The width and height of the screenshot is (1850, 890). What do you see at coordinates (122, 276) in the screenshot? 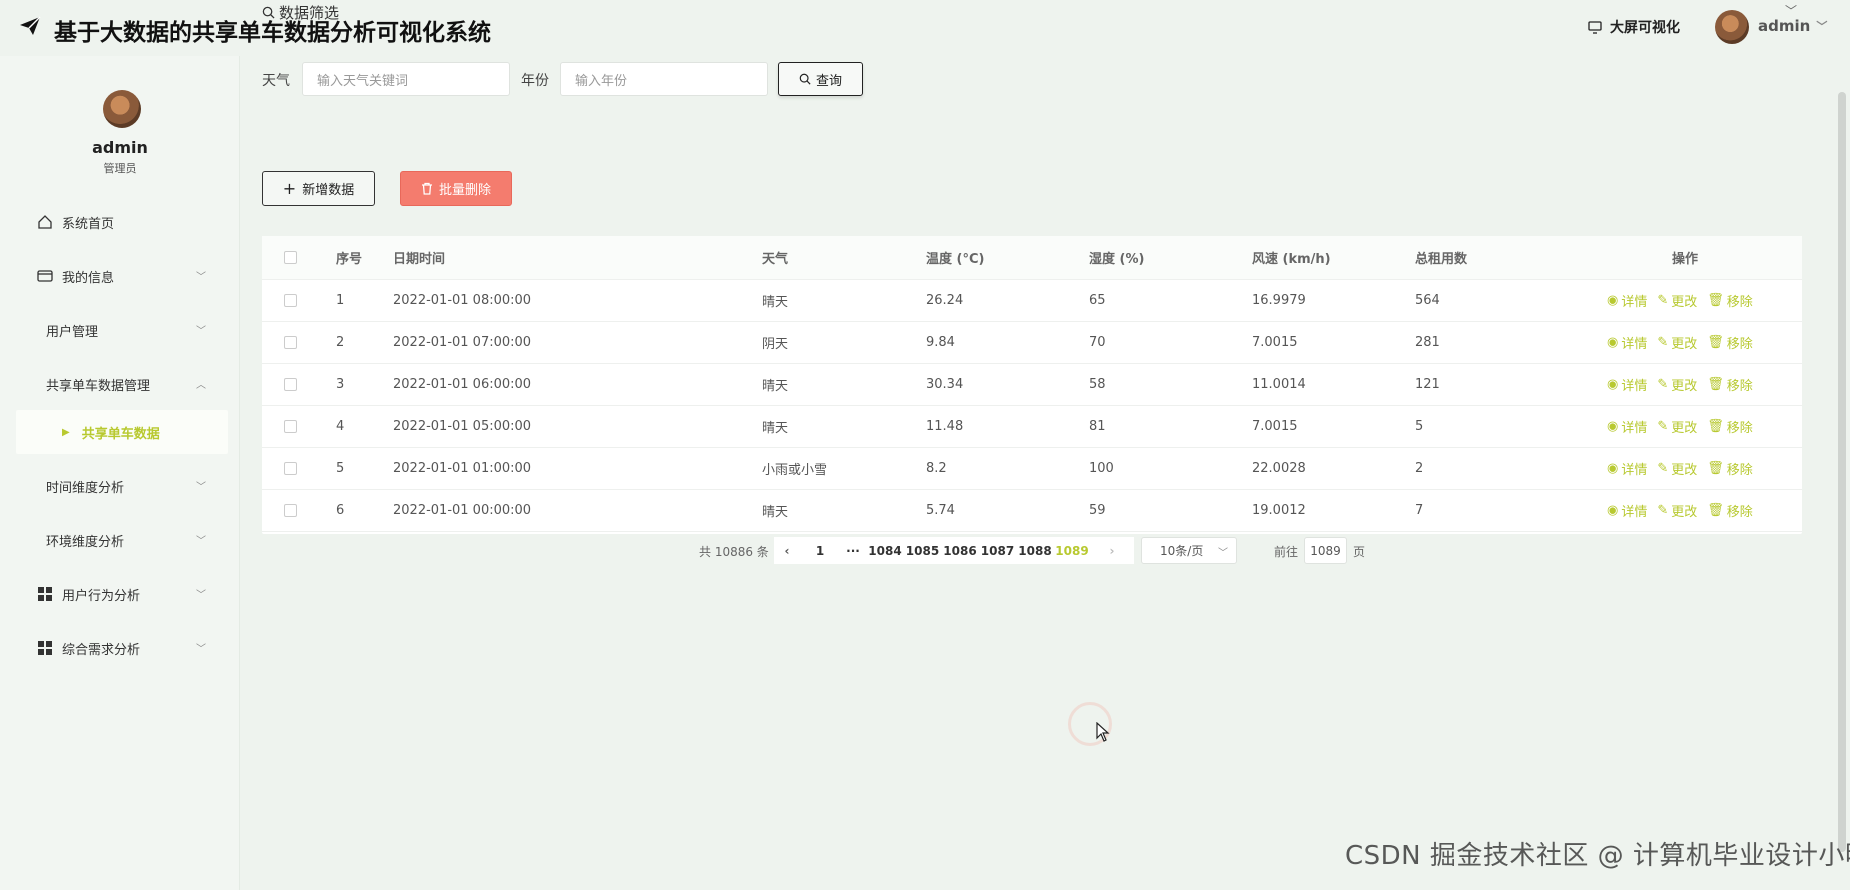
I see `sidebar-item-my-info: 我的信息 ﹀` at bounding box center [122, 276].